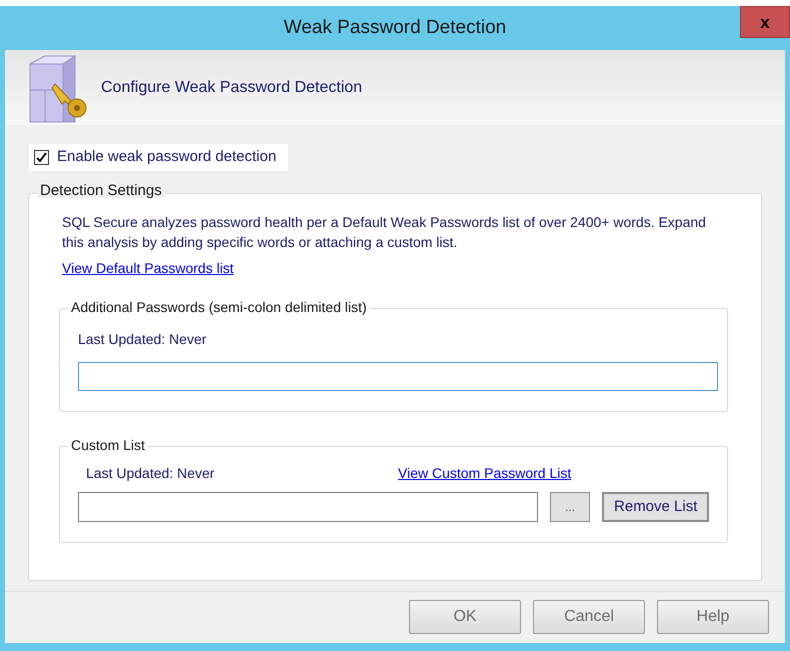  What do you see at coordinates (148, 268) in the screenshot?
I see `default-passwords-link: View Default Passwords list` at bounding box center [148, 268].